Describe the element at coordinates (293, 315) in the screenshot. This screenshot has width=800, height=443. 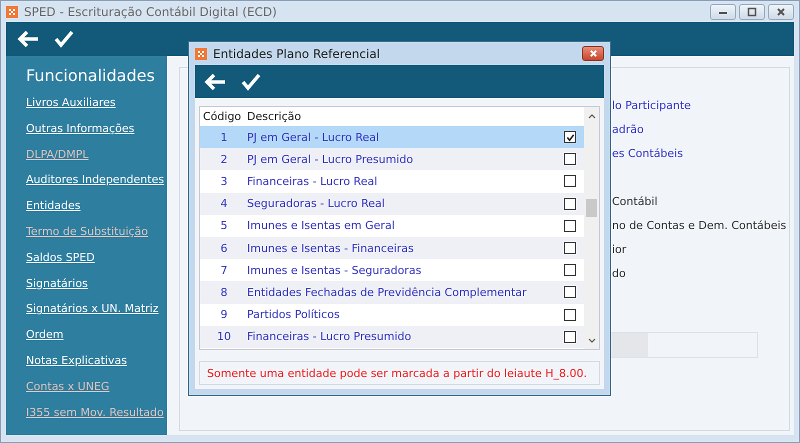
I see `table-cell-text: Partidos Políticos` at that location.